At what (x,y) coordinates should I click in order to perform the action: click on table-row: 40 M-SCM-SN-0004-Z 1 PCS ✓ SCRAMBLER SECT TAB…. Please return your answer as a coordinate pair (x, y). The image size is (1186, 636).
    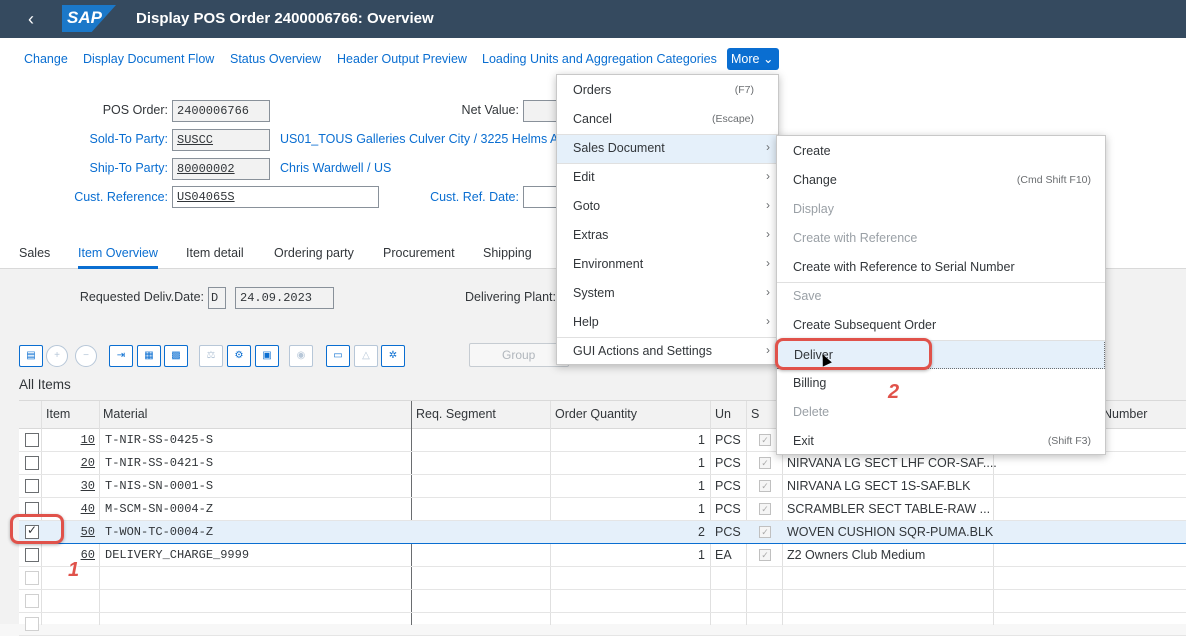
    Looking at the image, I should click on (602, 509).